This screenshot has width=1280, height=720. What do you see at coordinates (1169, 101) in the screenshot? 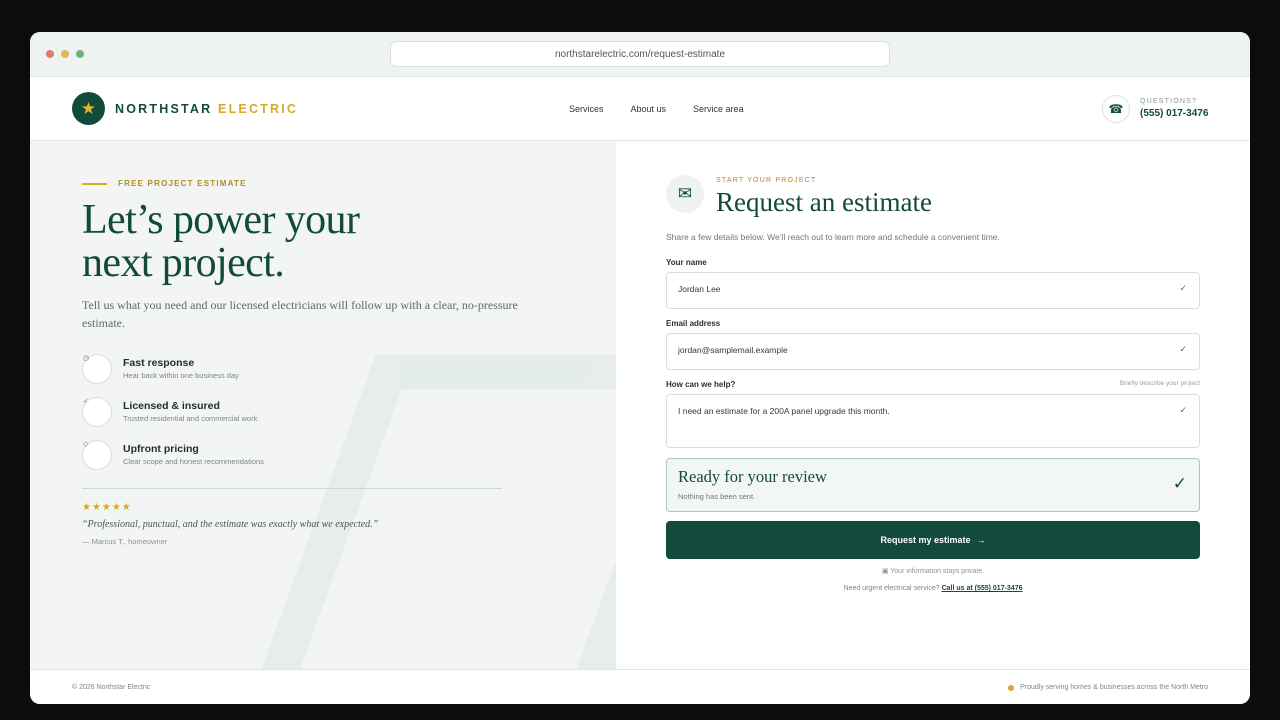
I see `questions-label: QUESTIONS?` at bounding box center [1169, 101].